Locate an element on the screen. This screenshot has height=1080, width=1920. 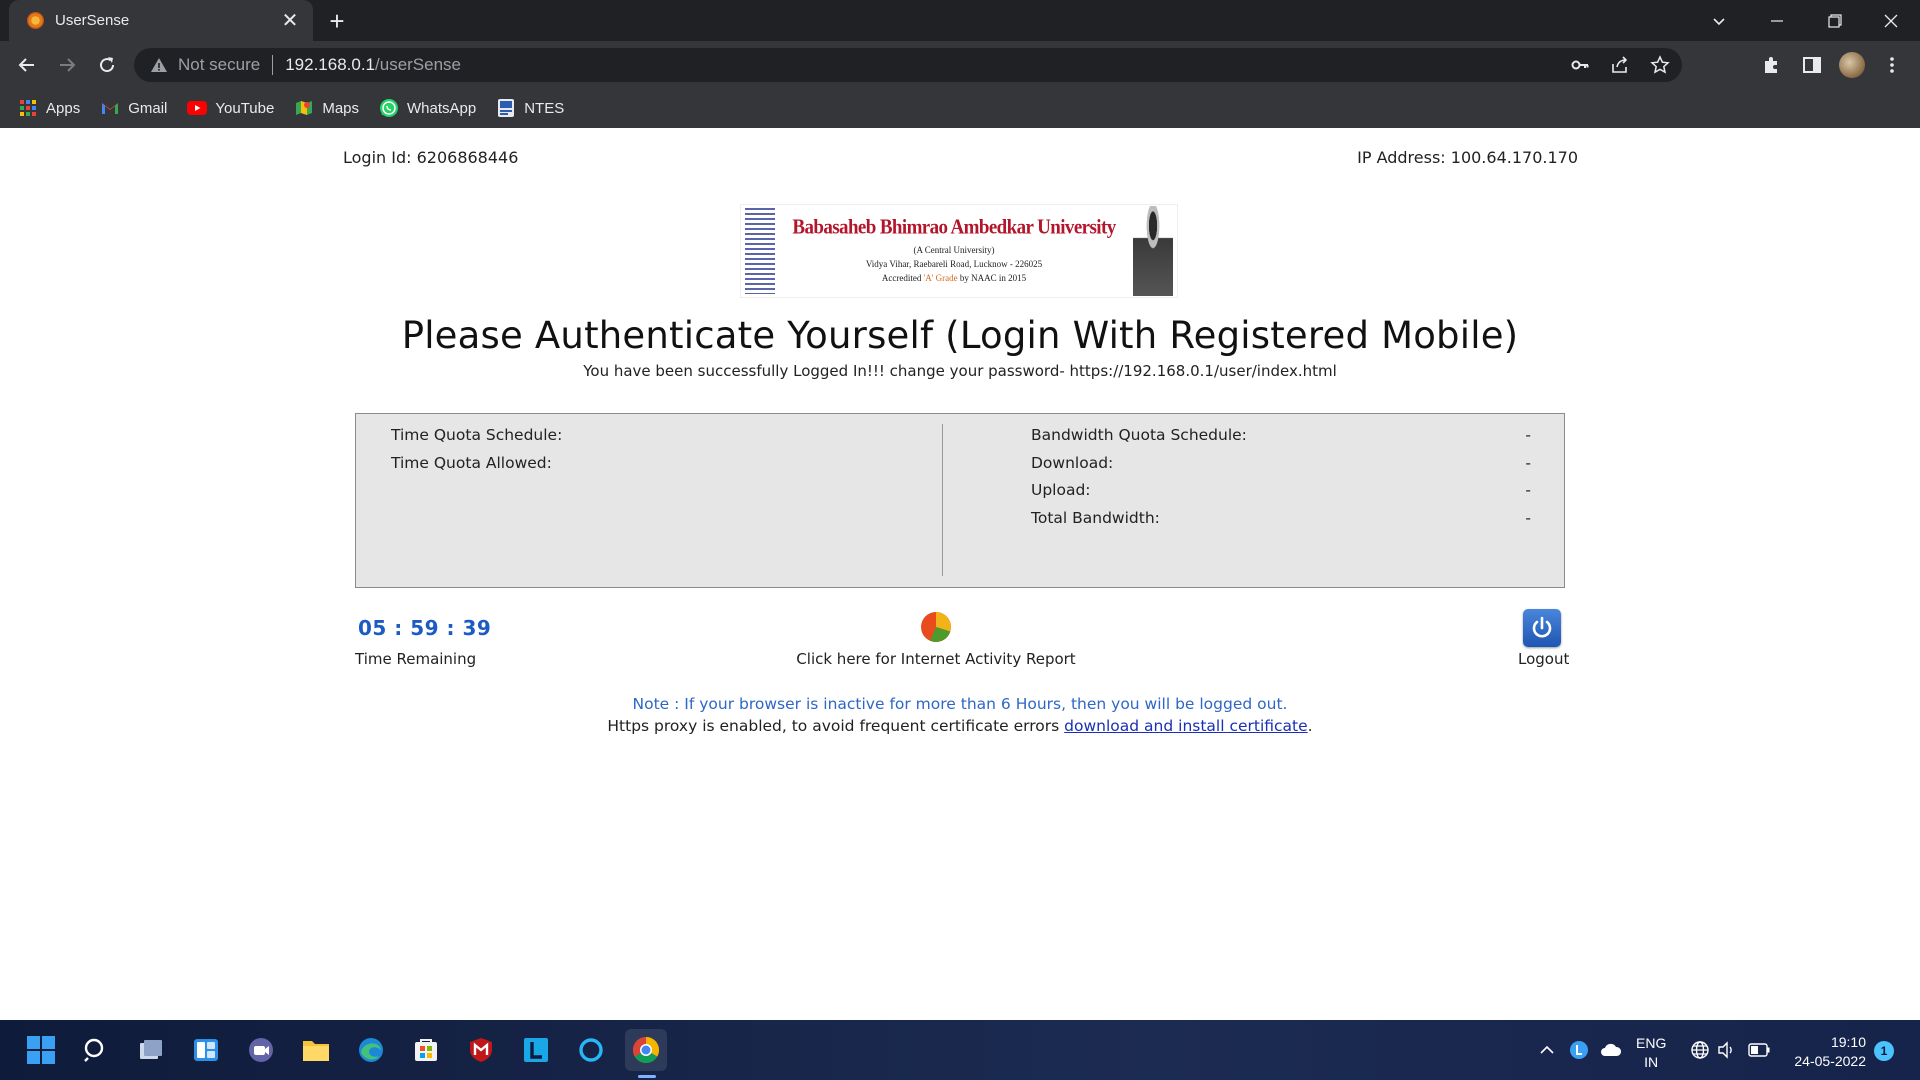
edge-browser-icon is located at coordinates (371, 1050).